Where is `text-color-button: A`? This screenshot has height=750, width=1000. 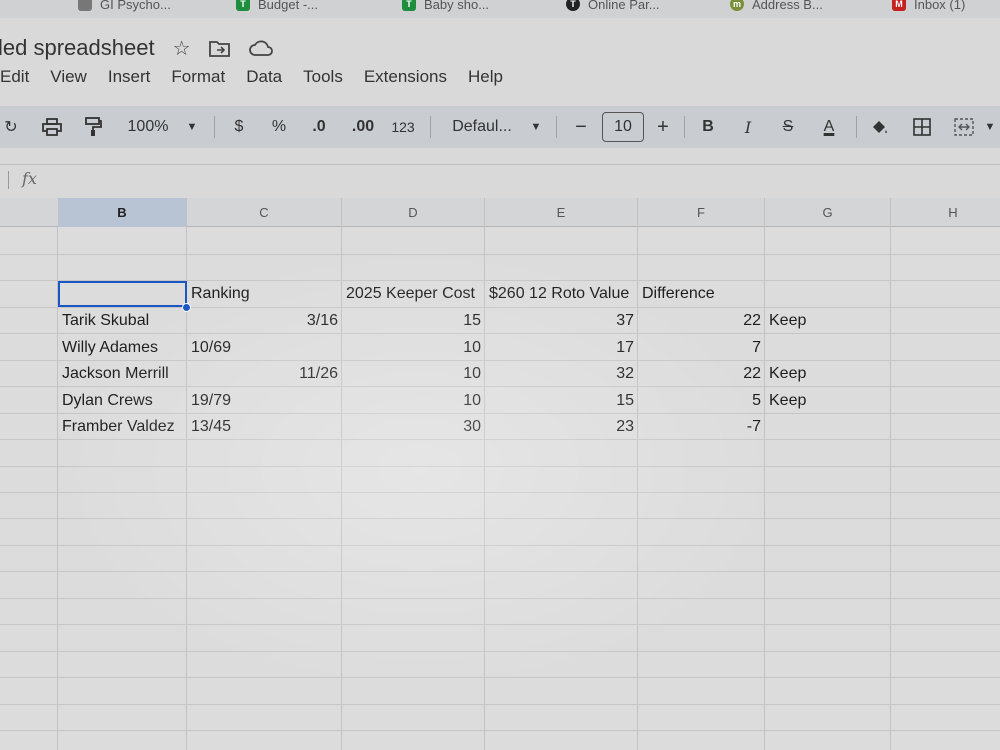
text-color-button: A is located at coordinates (829, 127).